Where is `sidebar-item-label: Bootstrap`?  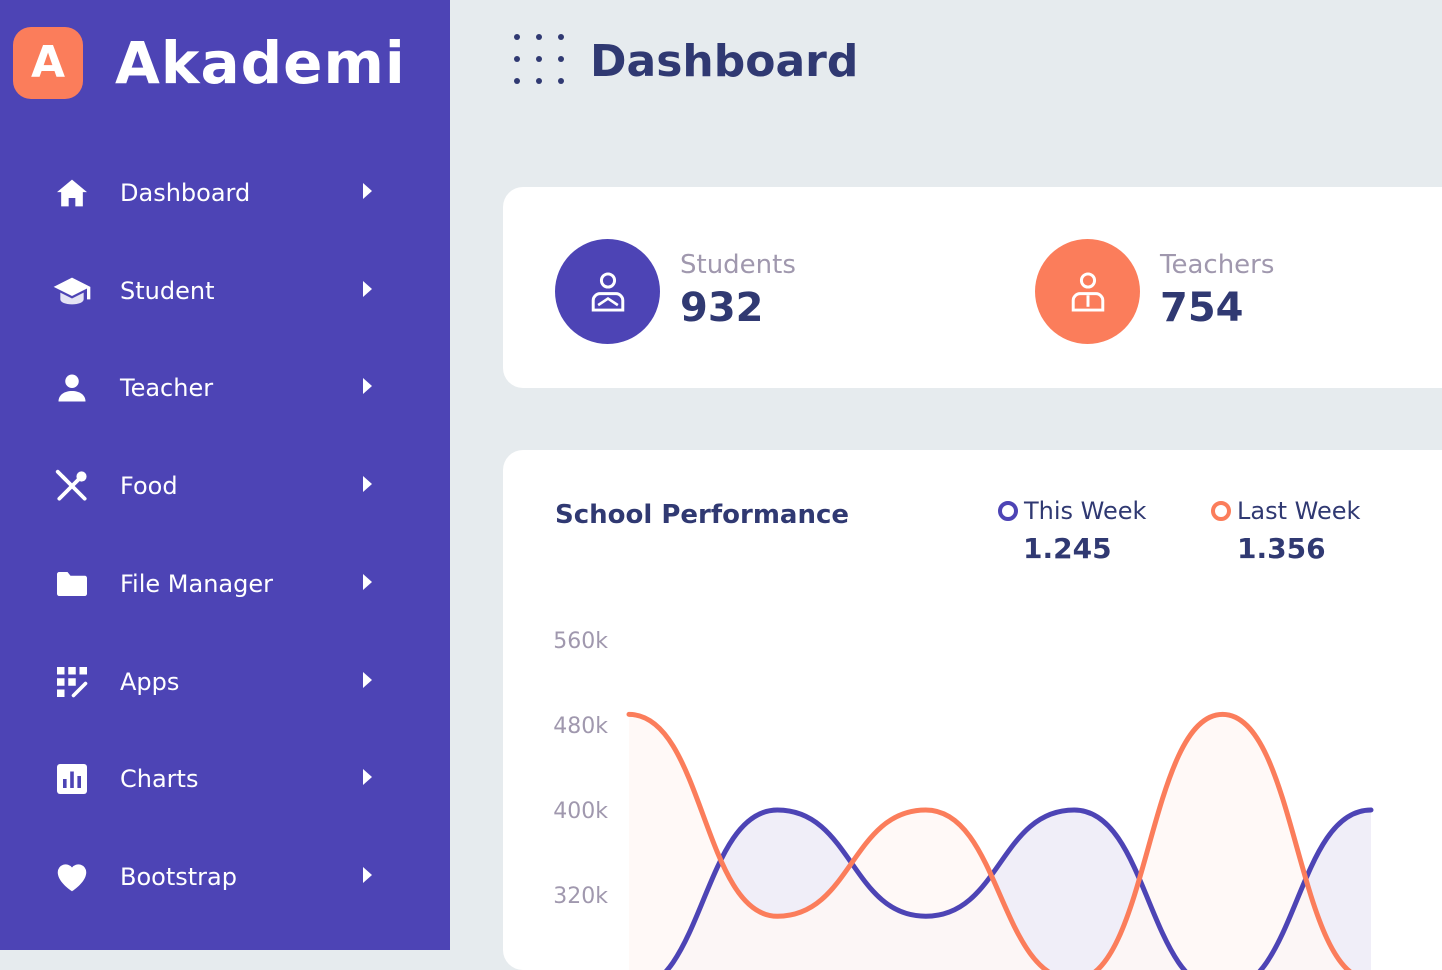
sidebar-item-label: Bootstrap is located at coordinates (178, 877).